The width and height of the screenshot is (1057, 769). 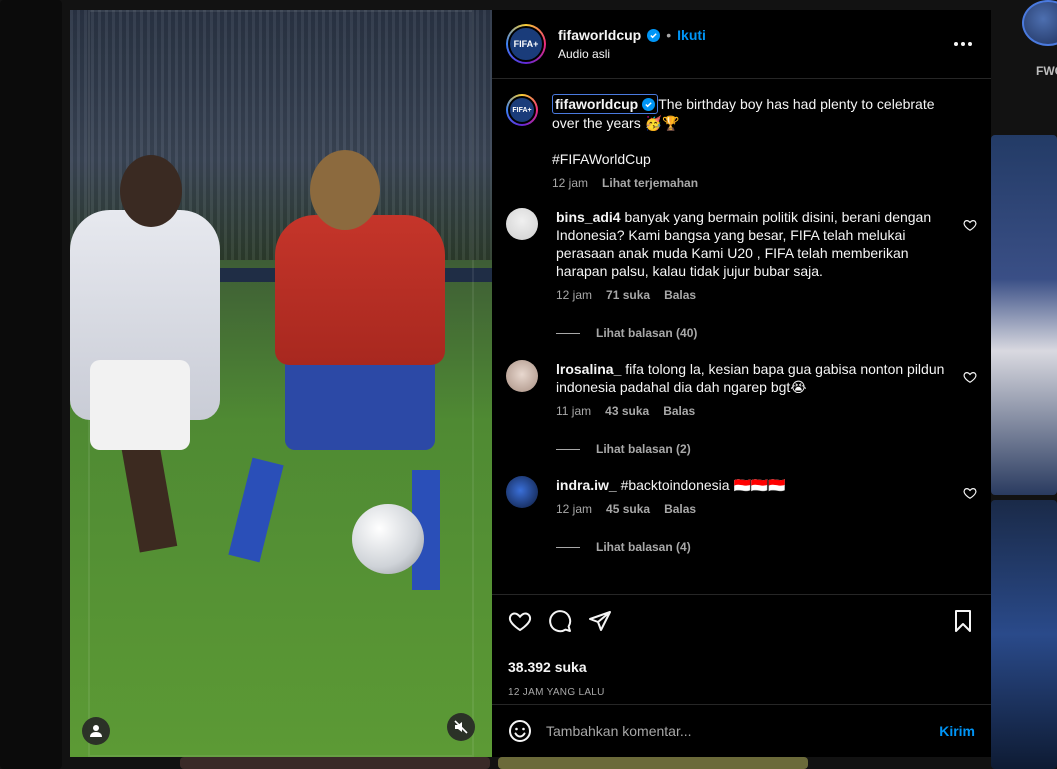 I want to click on user-icon, so click(x=96, y=731).